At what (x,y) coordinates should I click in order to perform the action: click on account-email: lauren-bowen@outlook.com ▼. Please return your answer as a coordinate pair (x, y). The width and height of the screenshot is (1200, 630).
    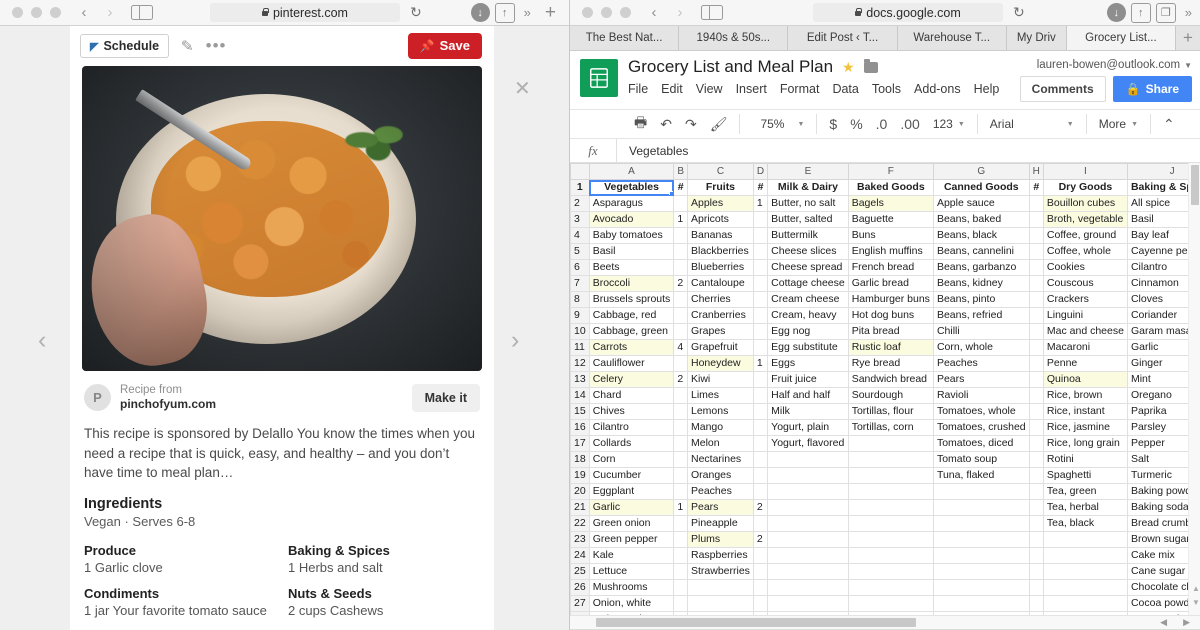
    Looking at the image, I should click on (1114, 65).